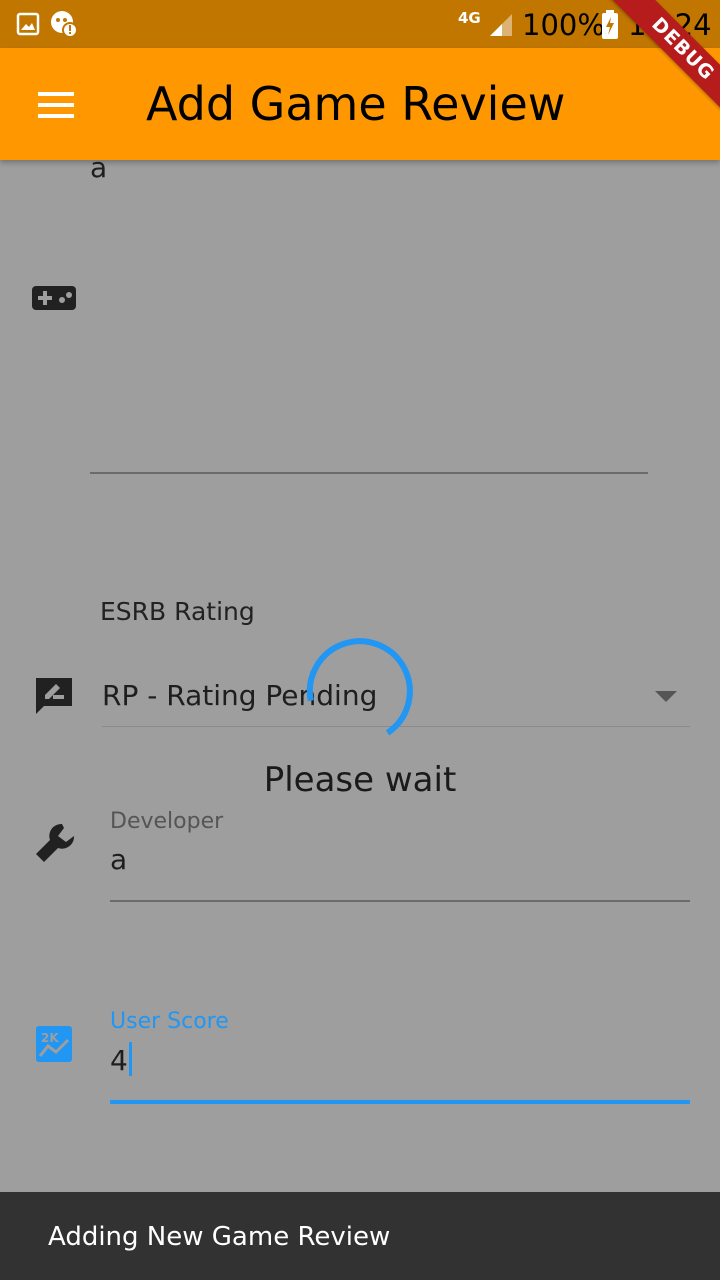  Describe the element at coordinates (219, 1237) in the screenshot. I see `snackbar-message: Adding New Game Review` at that location.